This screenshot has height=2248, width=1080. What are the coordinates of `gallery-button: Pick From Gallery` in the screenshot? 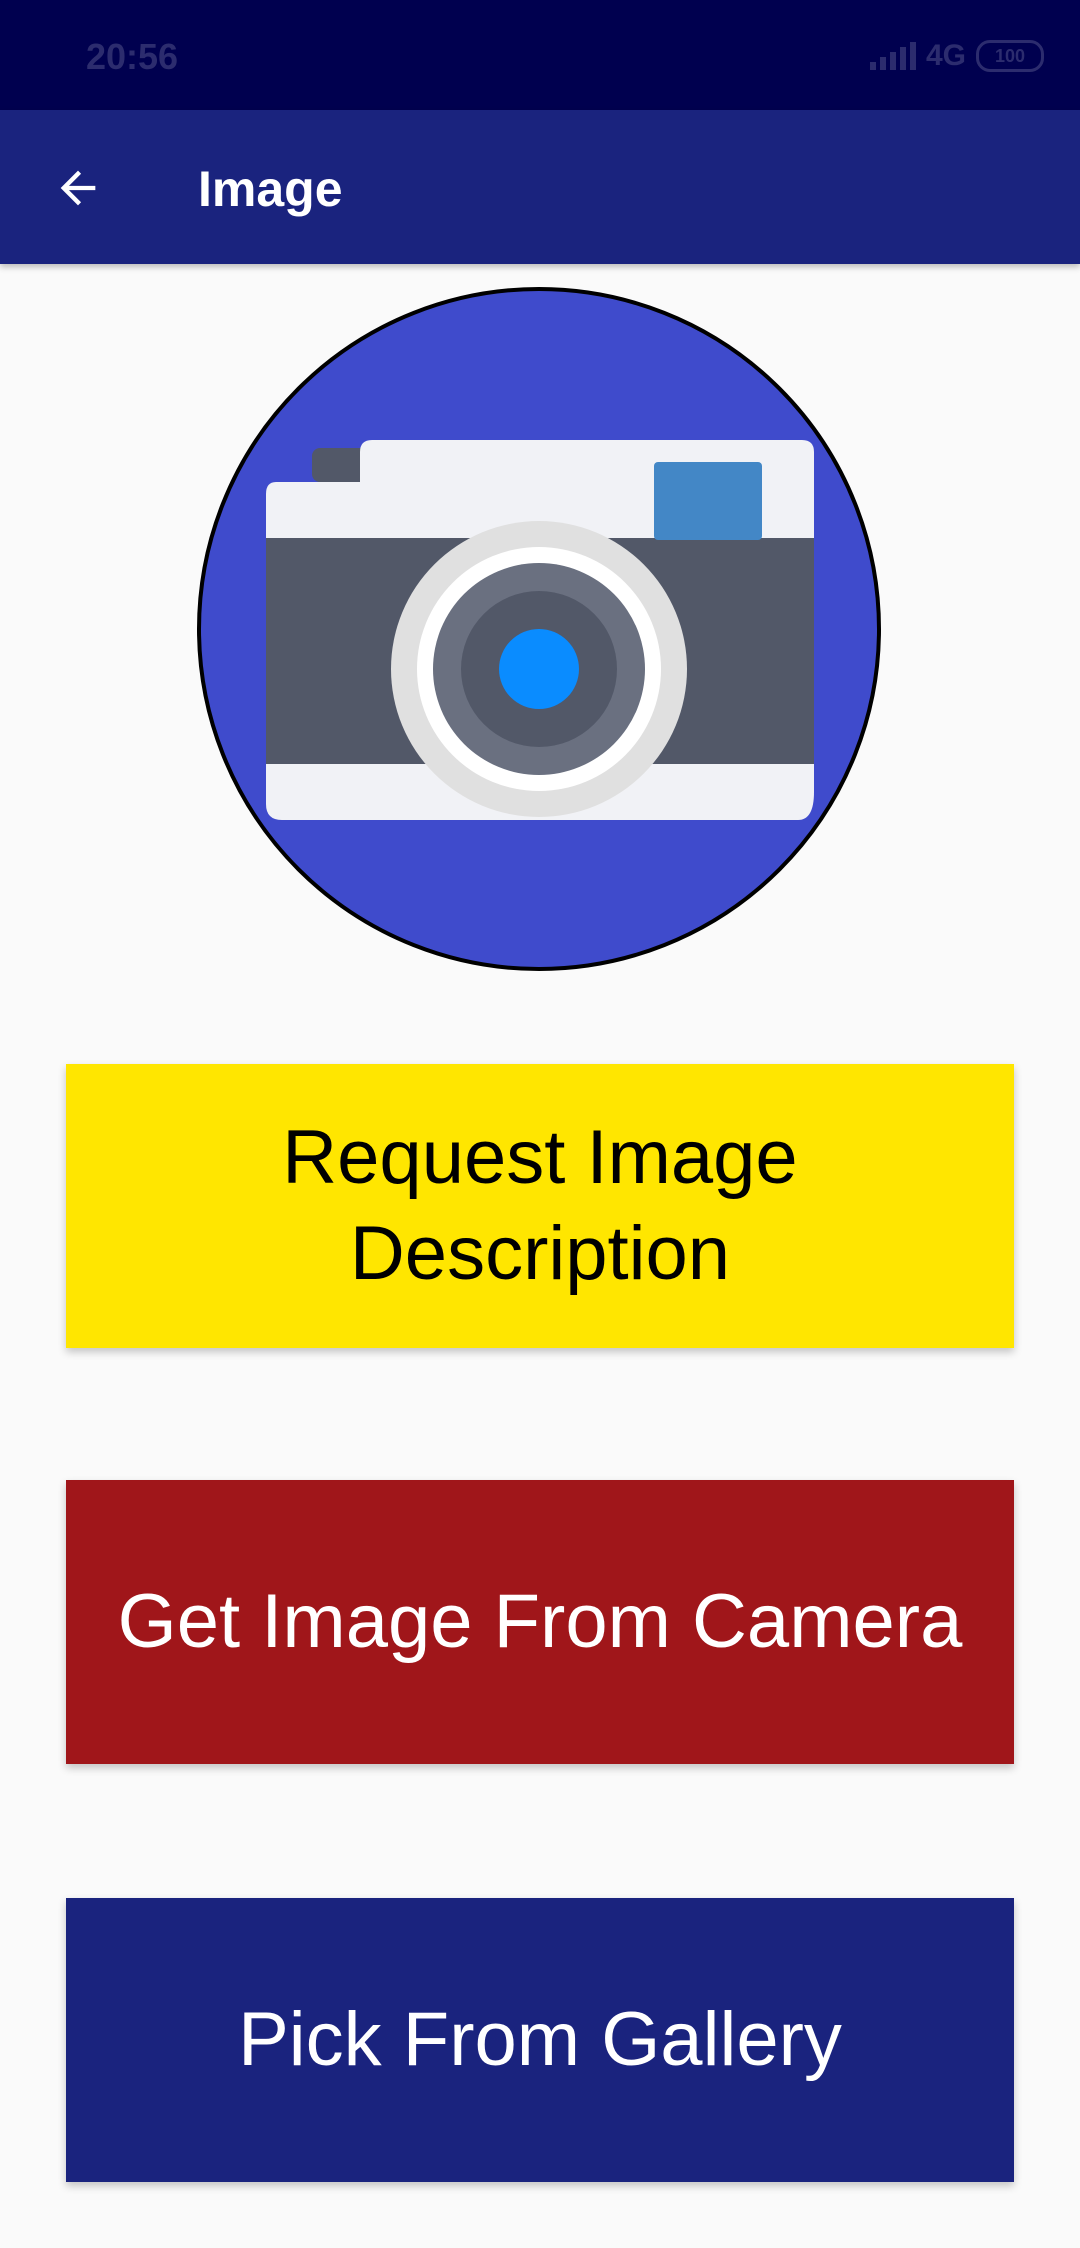 It's located at (540, 2040).